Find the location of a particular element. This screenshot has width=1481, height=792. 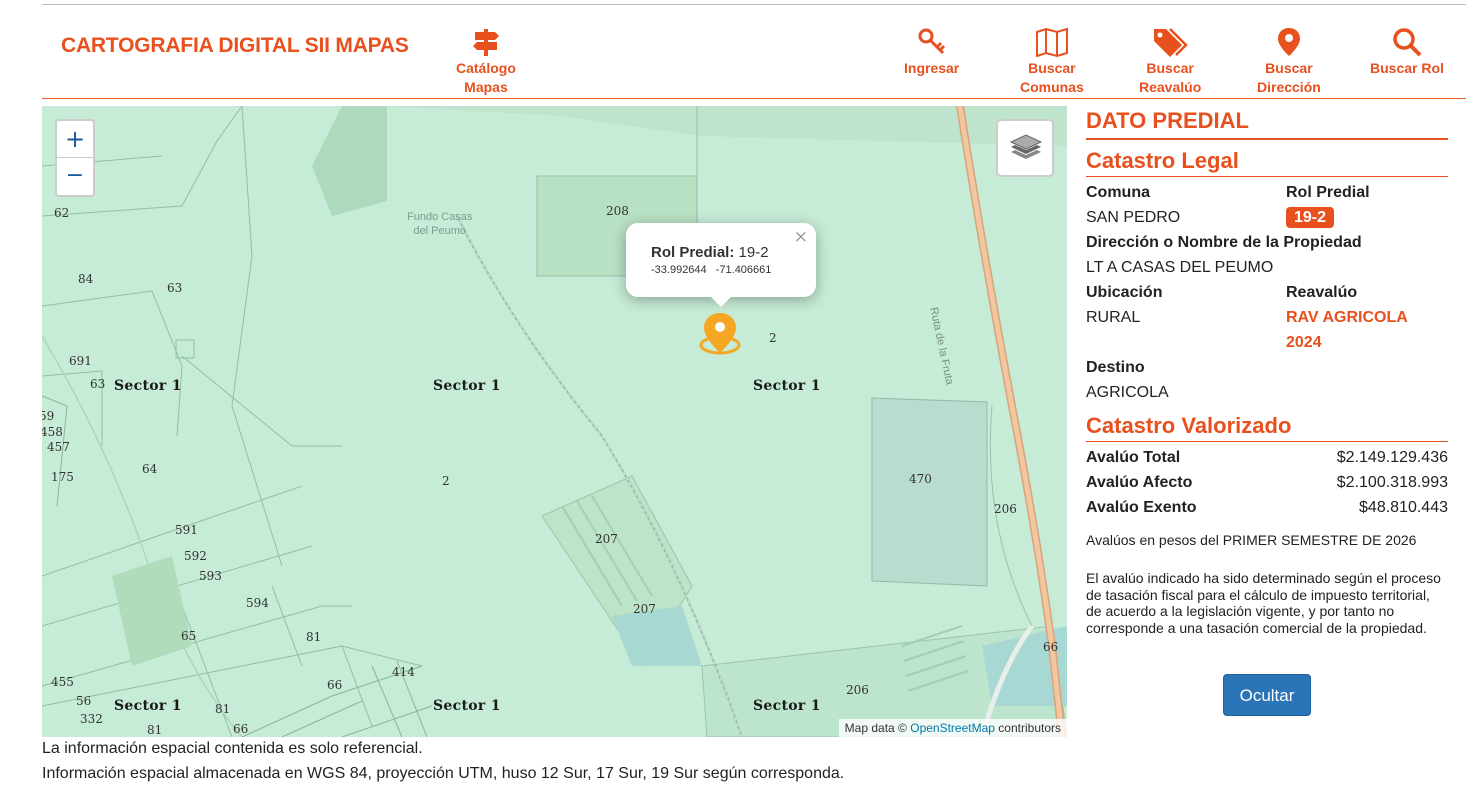

parcel-label: 591 is located at coordinates (186, 530).